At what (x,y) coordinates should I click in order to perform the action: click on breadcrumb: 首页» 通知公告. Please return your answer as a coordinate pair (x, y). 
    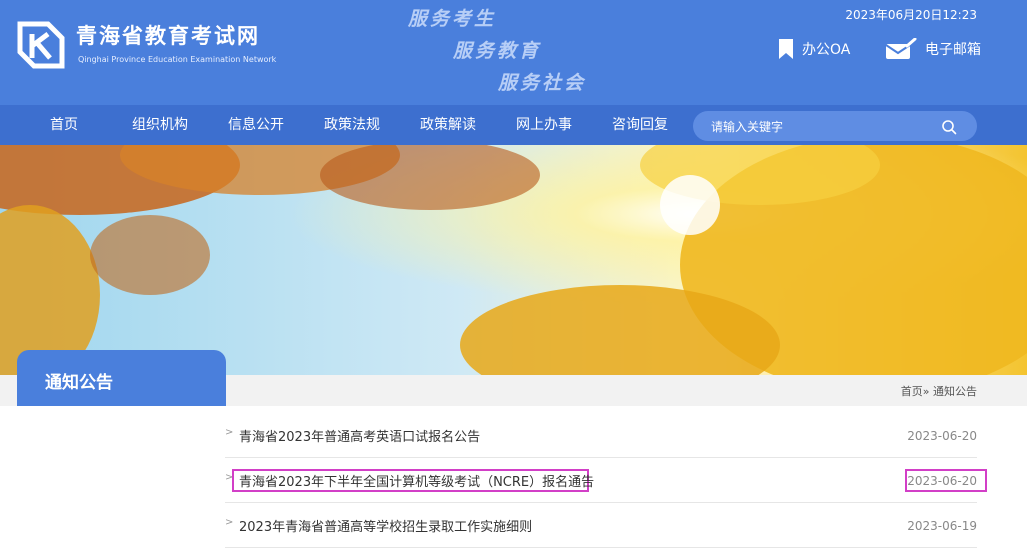
    Looking at the image, I should click on (939, 391).